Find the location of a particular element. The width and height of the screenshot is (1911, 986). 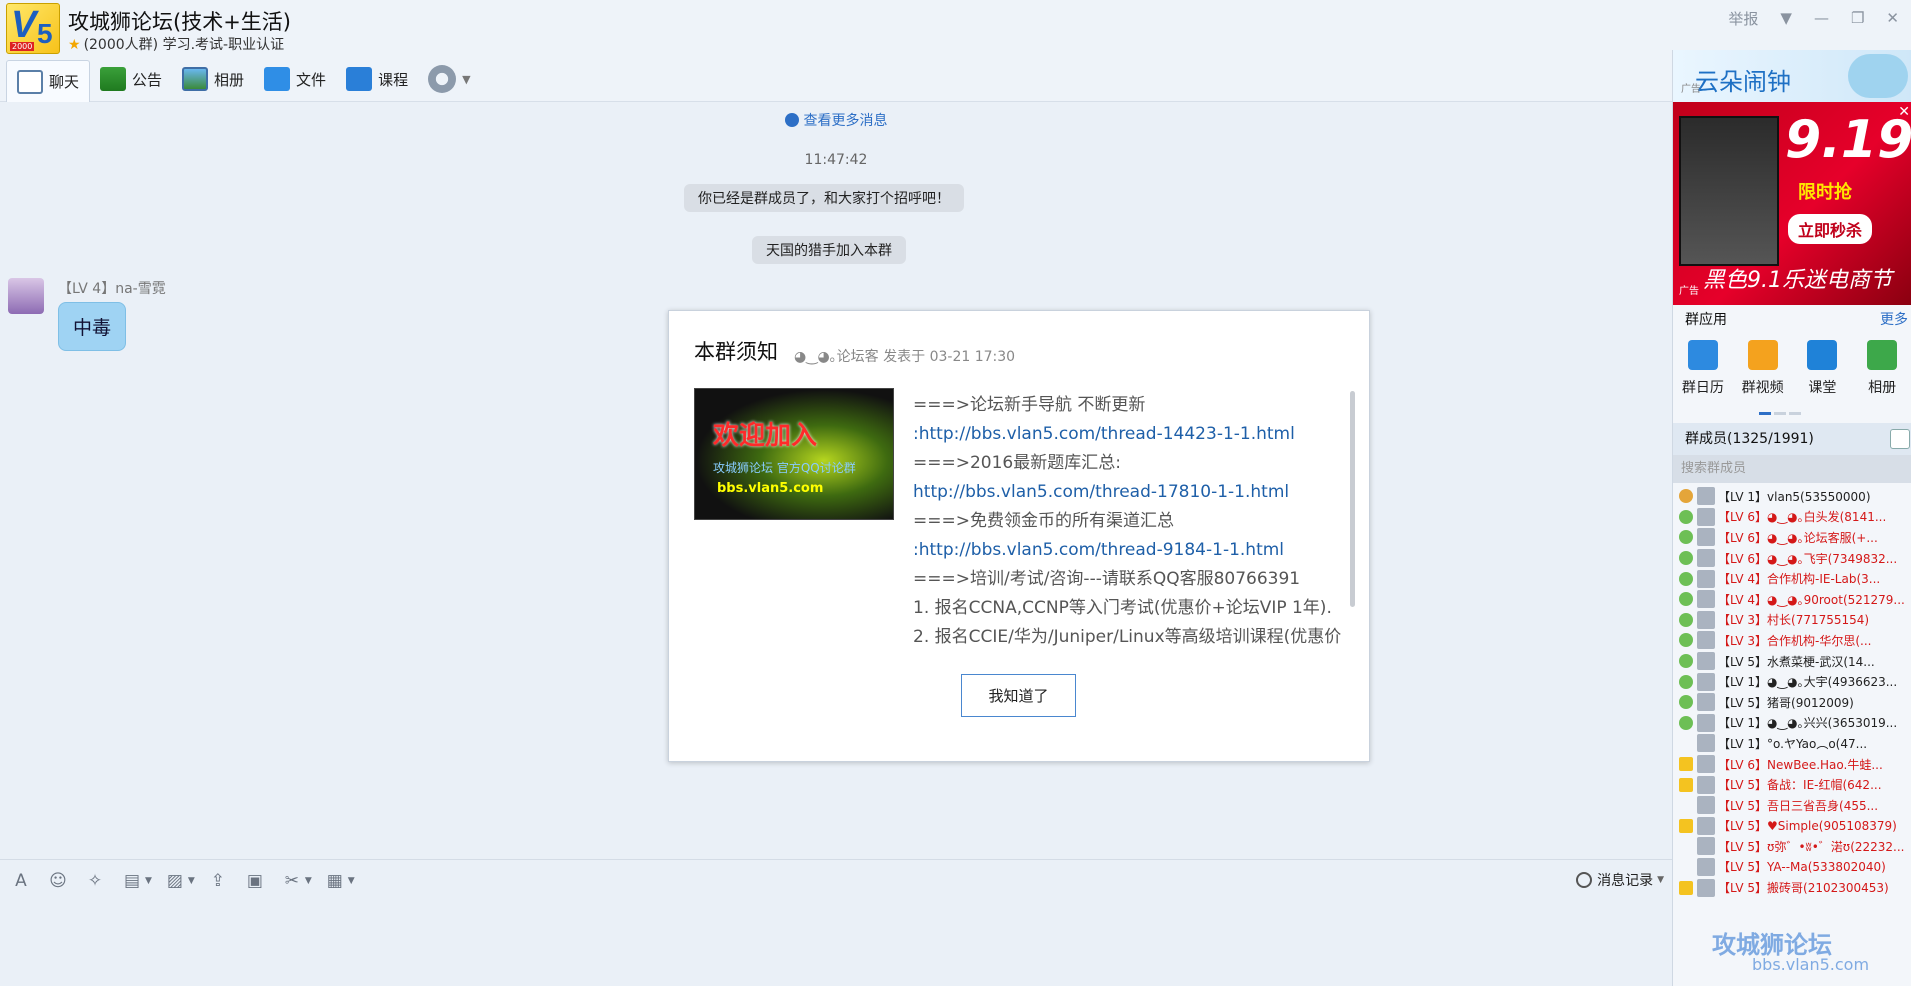

magic-icon: ✧ is located at coordinates (95, 881).